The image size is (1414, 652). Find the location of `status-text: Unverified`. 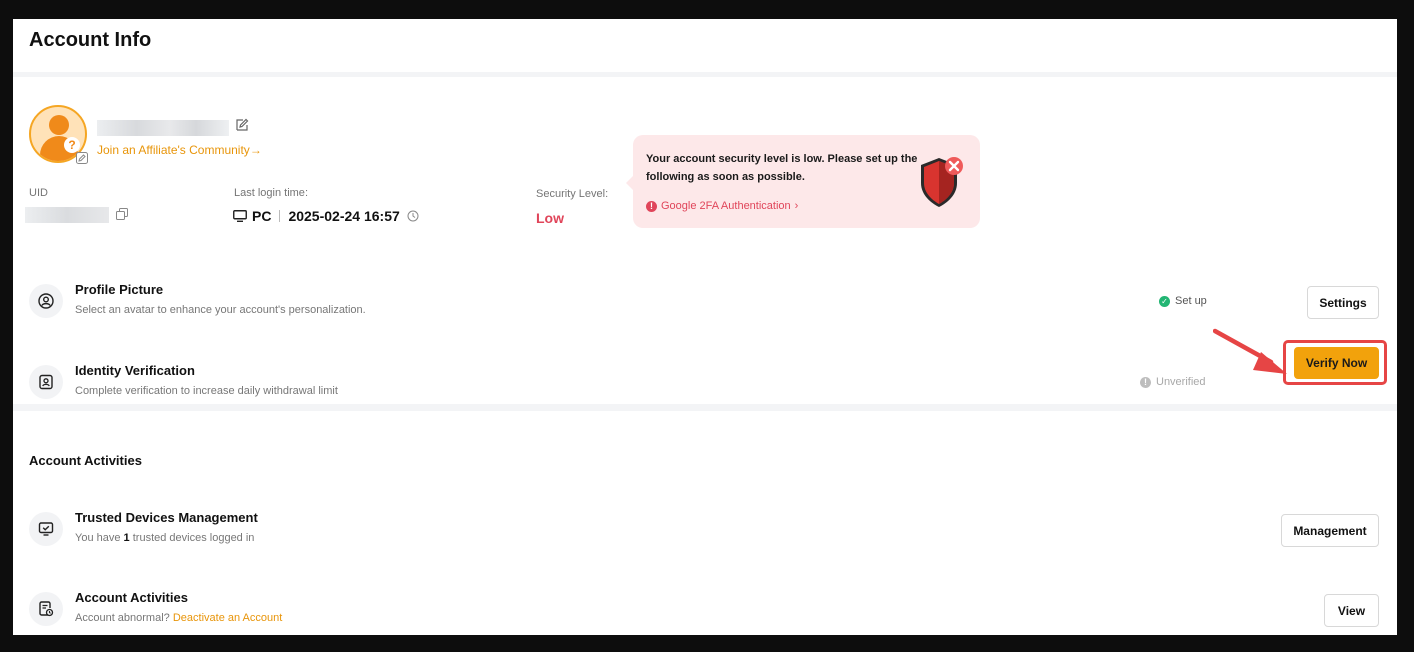

status-text: Unverified is located at coordinates (1181, 382).